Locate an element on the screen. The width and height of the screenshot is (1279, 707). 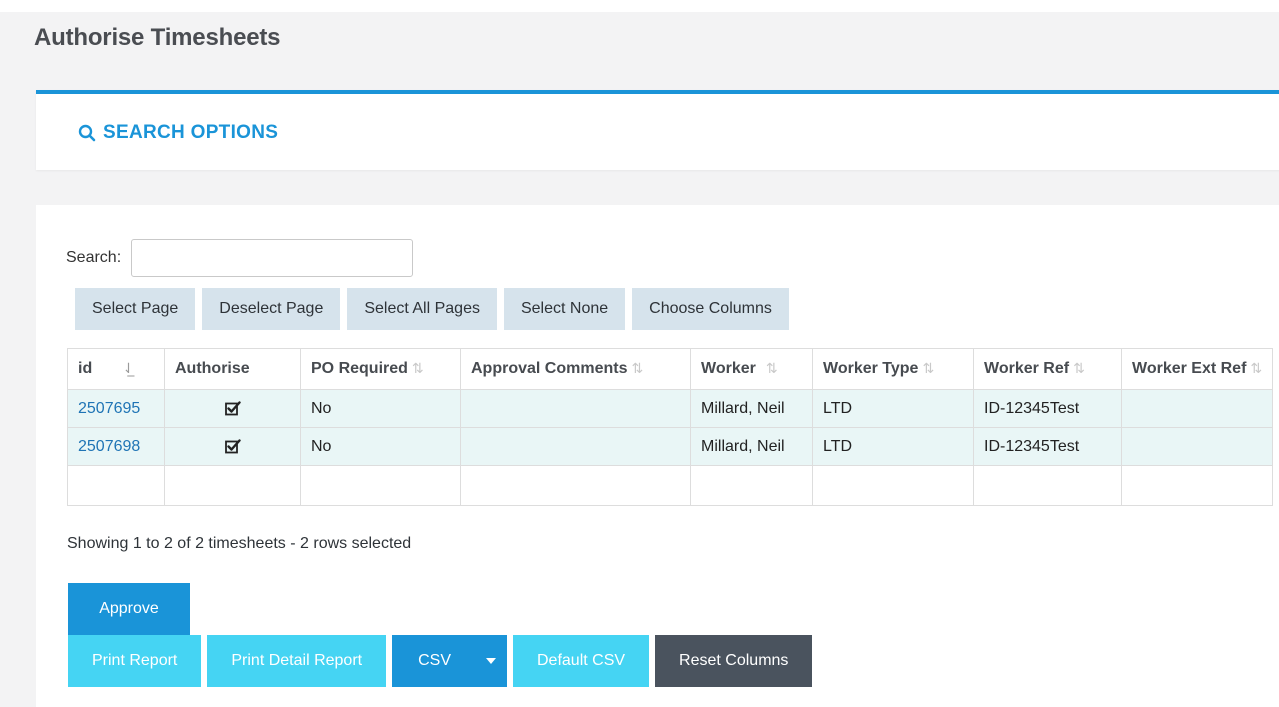
cell-id: 2507695 is located at coordinates (116, 408).